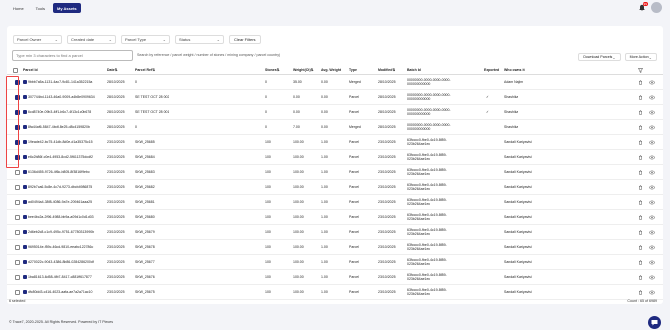  I want to click on col-parcel-id: Parcel Id, so click(30, 70).